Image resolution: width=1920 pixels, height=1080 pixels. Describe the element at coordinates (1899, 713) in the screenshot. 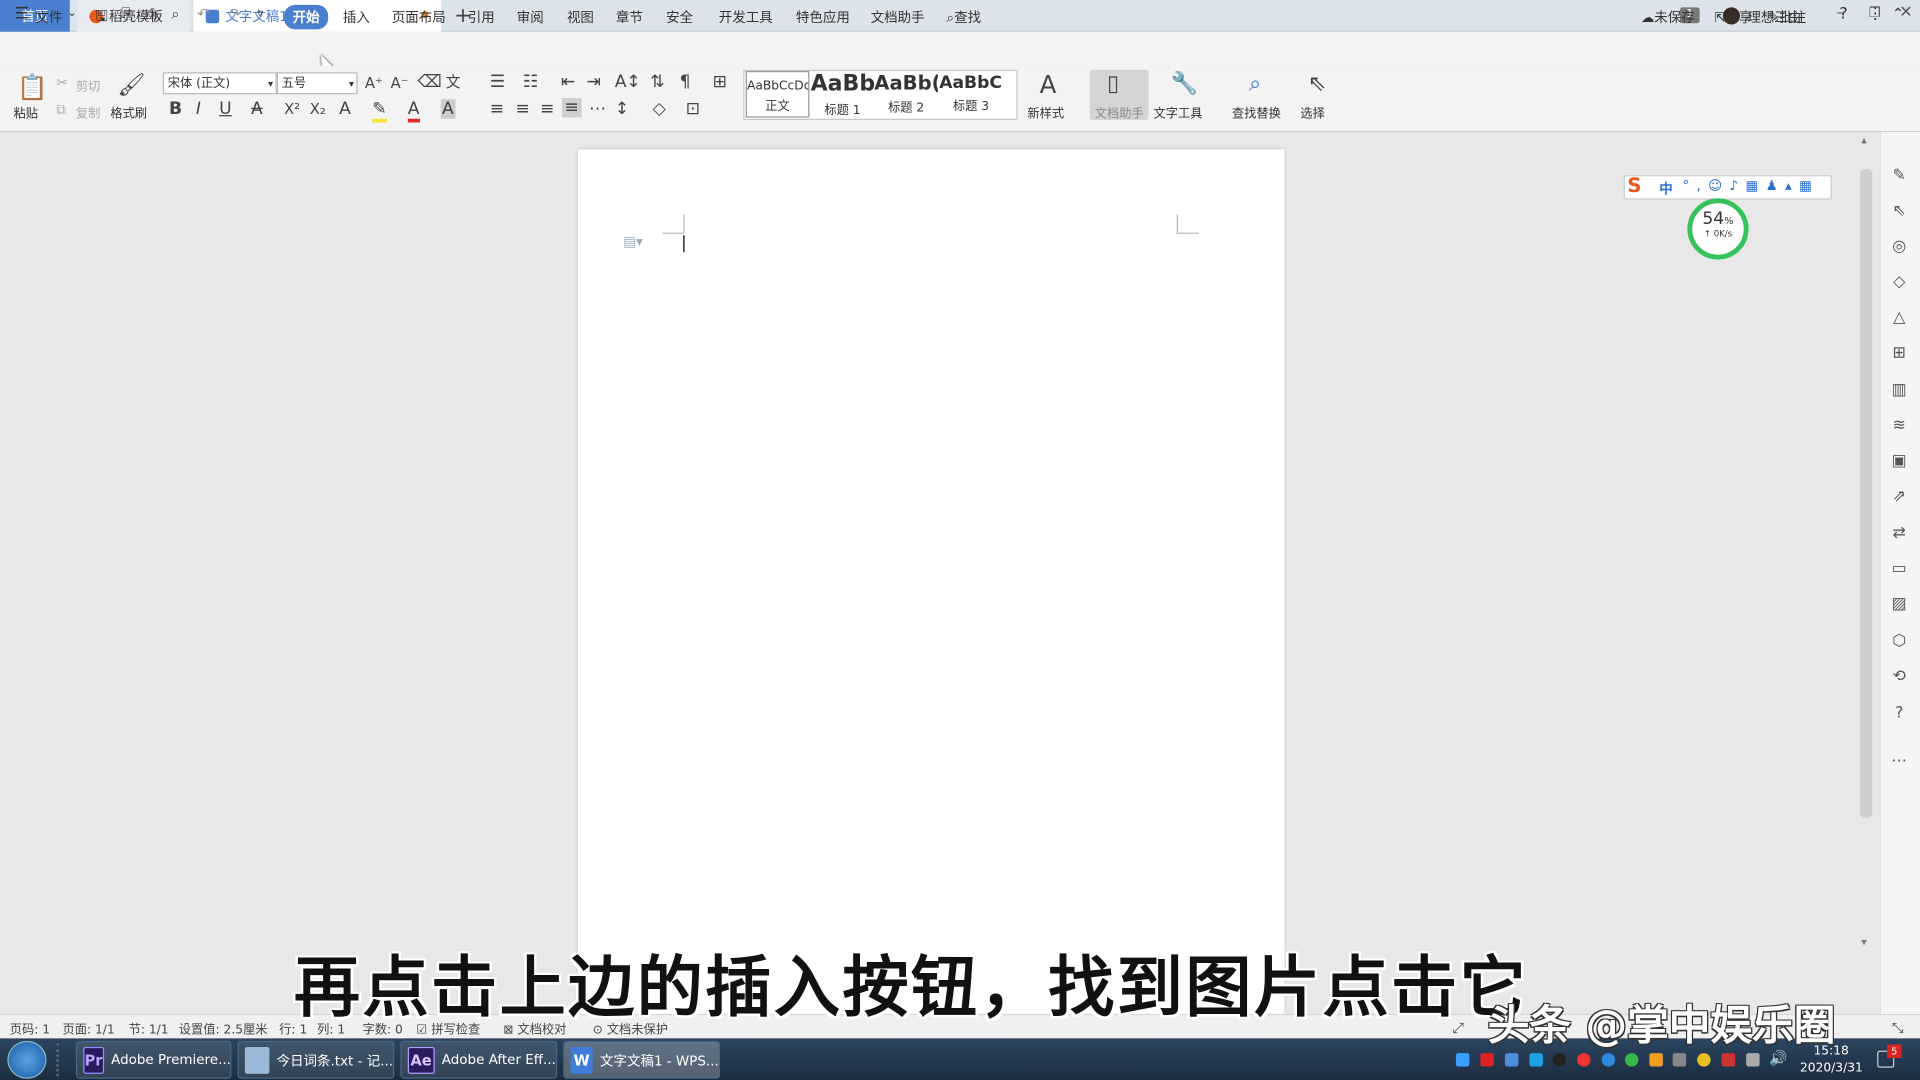

I see `question-icon: ?` at that location.